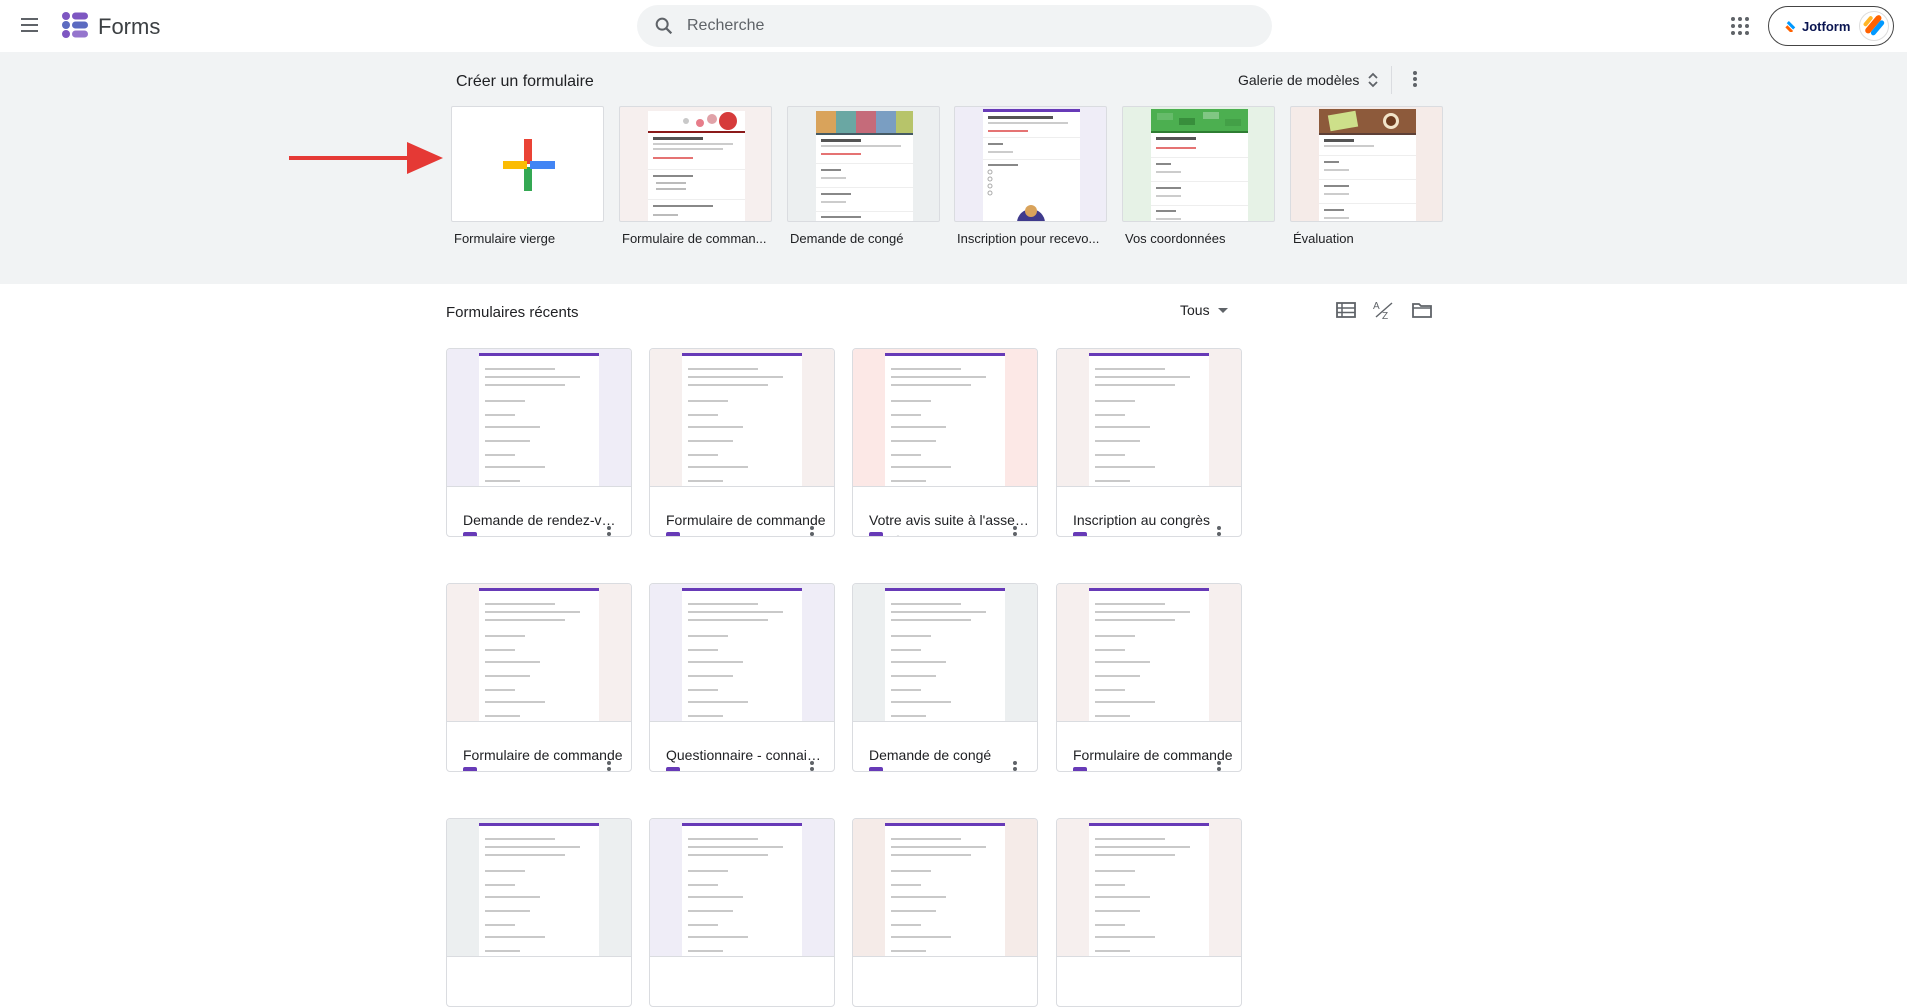 This screenshot has height=1007, width=1919. Describe the element at coordinates (1129, 770) in the screenshot. I see `form-date: 20 mai 2026` at that location.